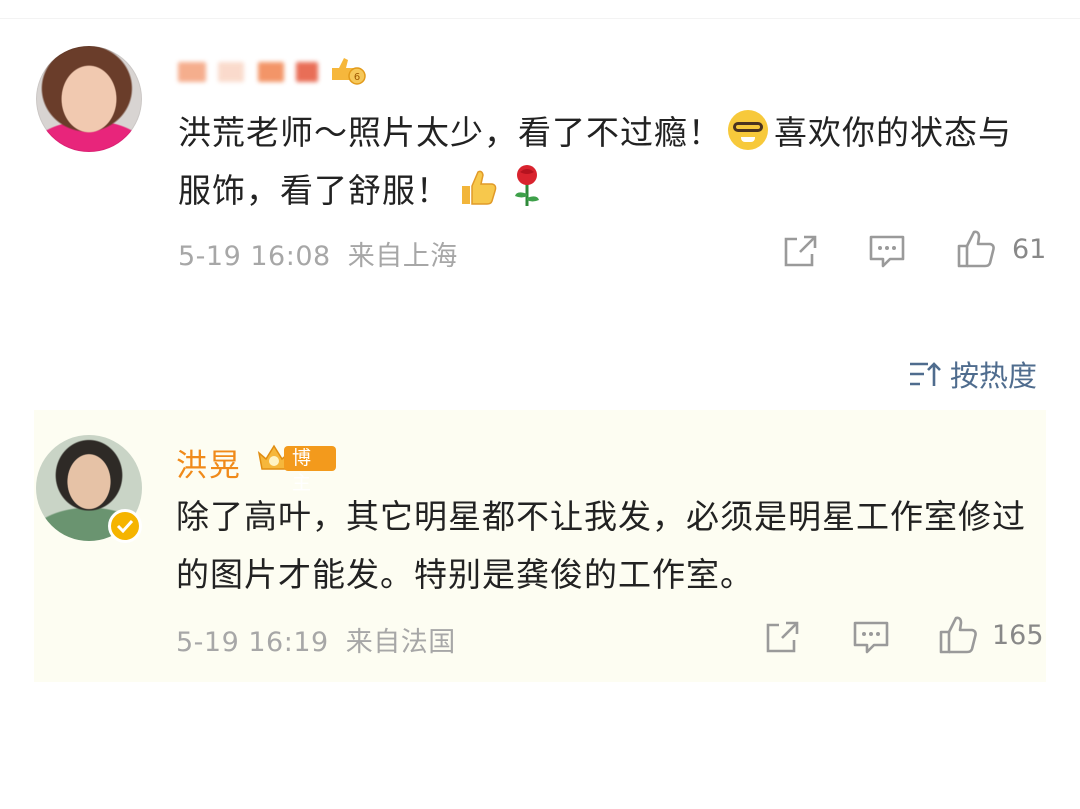  I want to click on comment-location: 来自法国, so click(400, 642).